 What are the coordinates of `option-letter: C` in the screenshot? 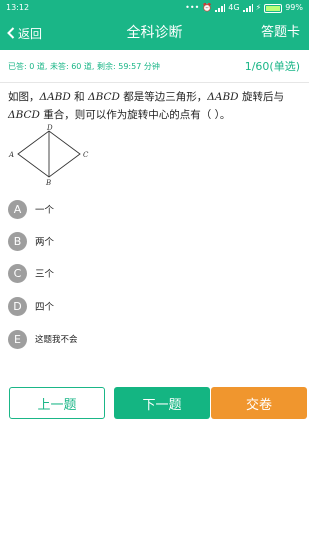 It's located at (17, 273).